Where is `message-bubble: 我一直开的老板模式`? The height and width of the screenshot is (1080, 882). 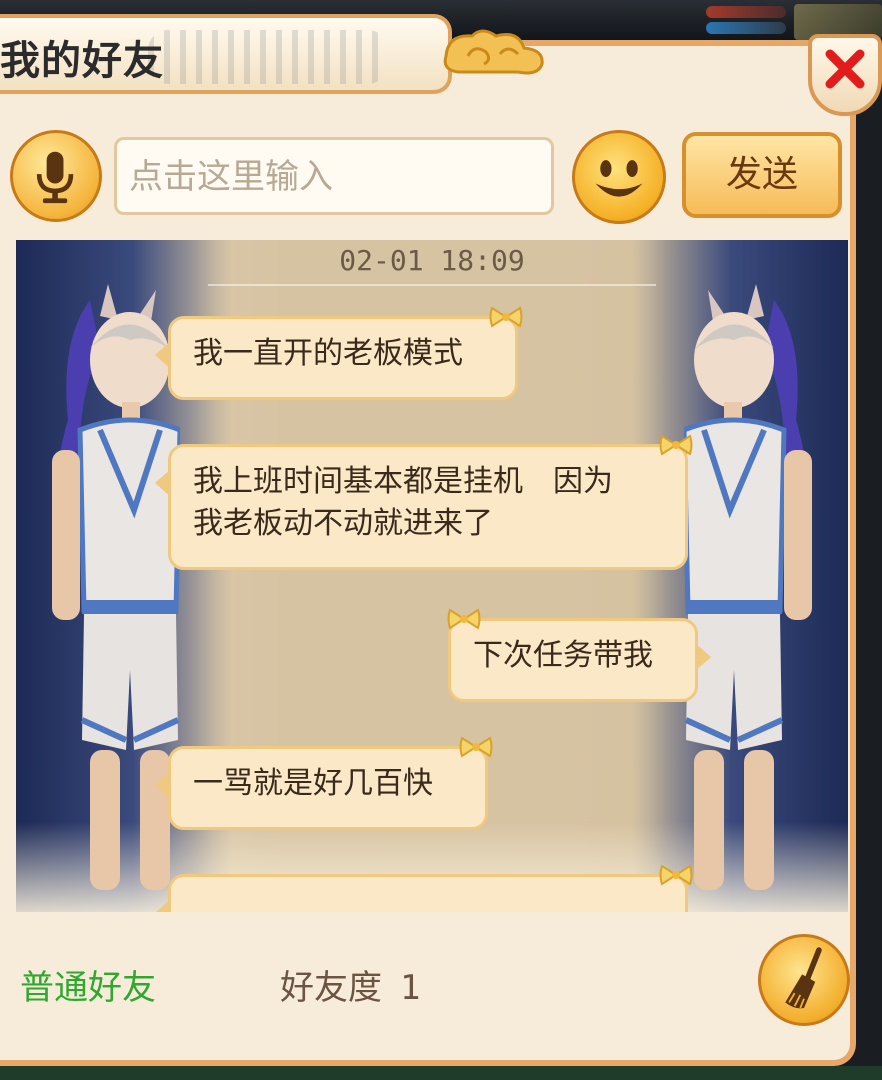
message-bubble: 我一直开的老板模式 is located at coordinates (339, 353).